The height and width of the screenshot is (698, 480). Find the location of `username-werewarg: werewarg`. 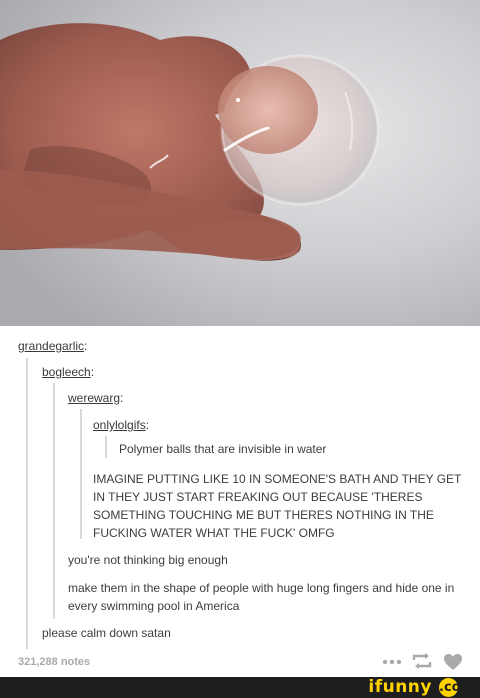

username-werewarg: werewarg is located at coordinates (94, 398).